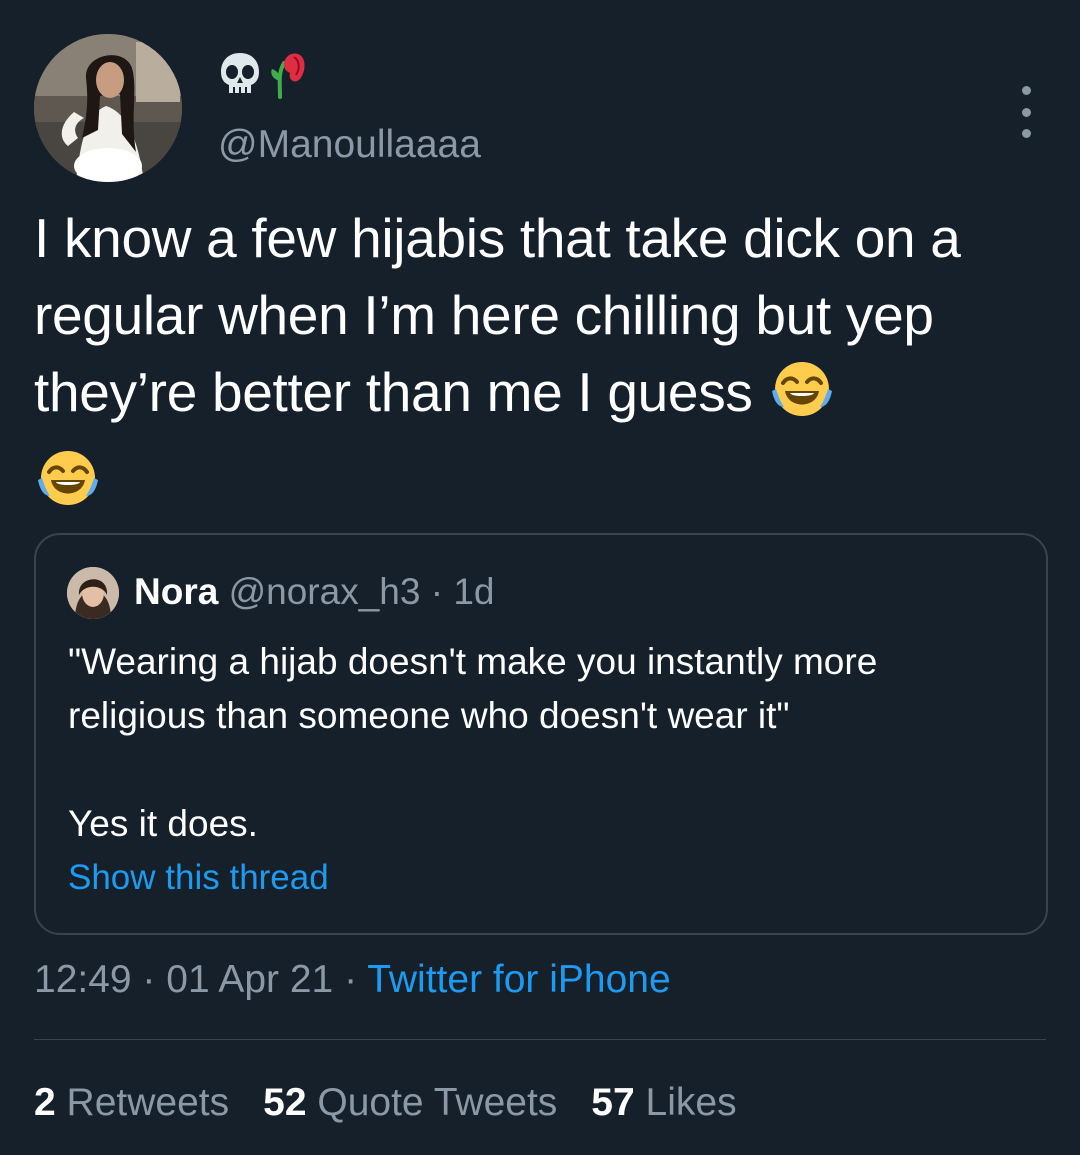 This screenshot has width=1080, height=1155. Describe the element at coordinates (518, 979) in the screenshot. I see `tweet-client-link: Twitter for iPhone` at that location.